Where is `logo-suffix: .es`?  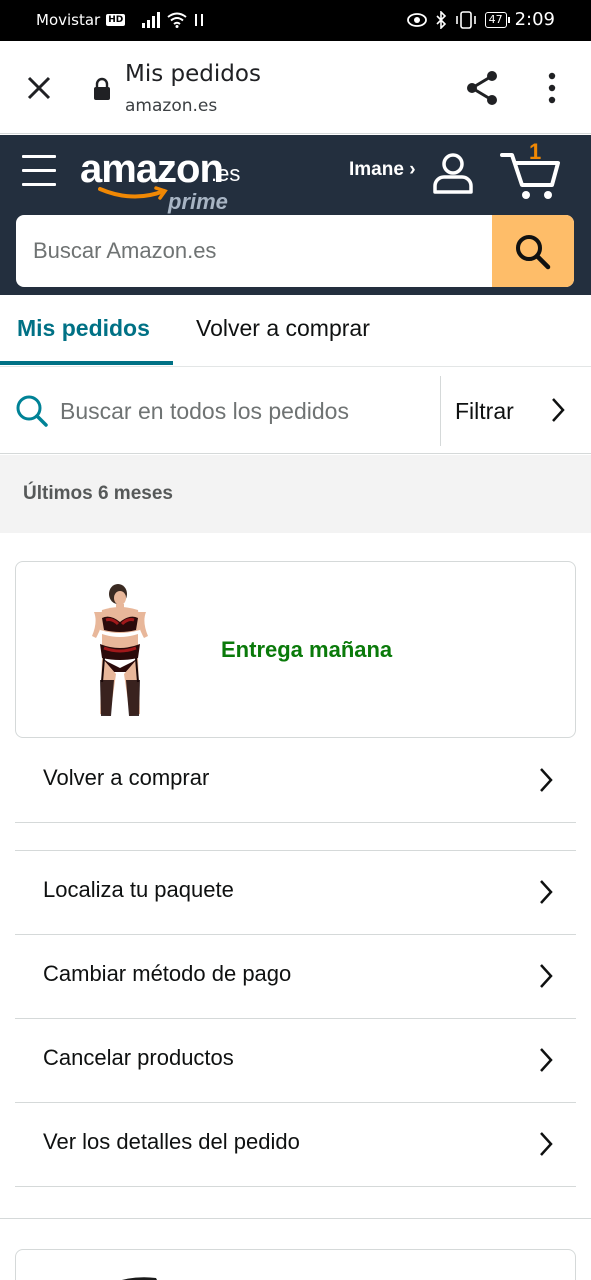 logo-suffix: .es is located at coordinates (226, 173).